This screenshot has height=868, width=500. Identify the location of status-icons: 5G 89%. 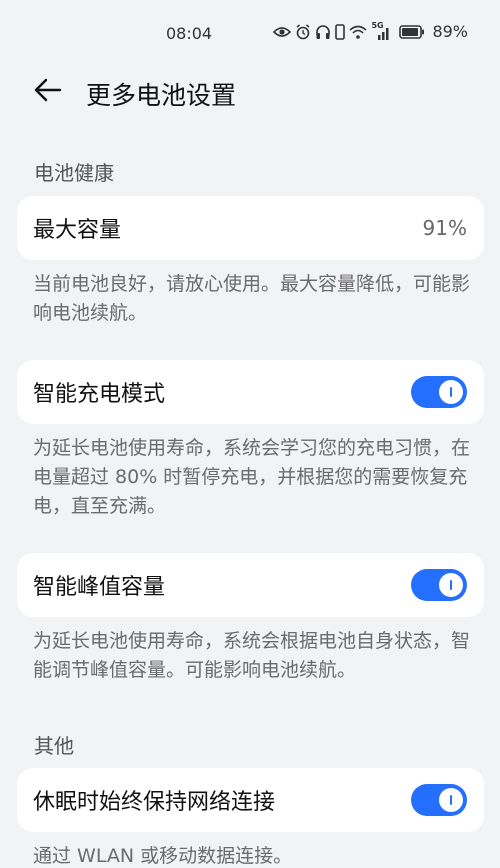
(370, 31).